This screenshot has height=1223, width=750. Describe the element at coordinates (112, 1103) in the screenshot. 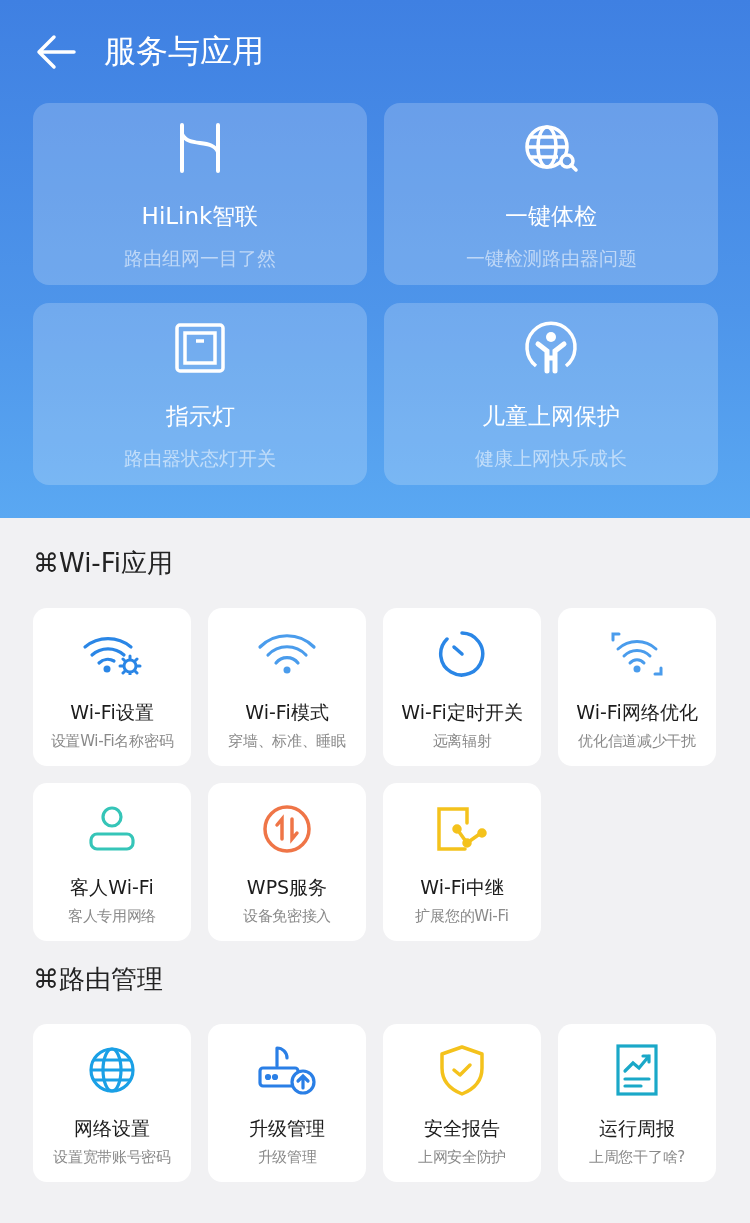

I see `app-tile: 网络设置 设置宽带账号密码` at that location.